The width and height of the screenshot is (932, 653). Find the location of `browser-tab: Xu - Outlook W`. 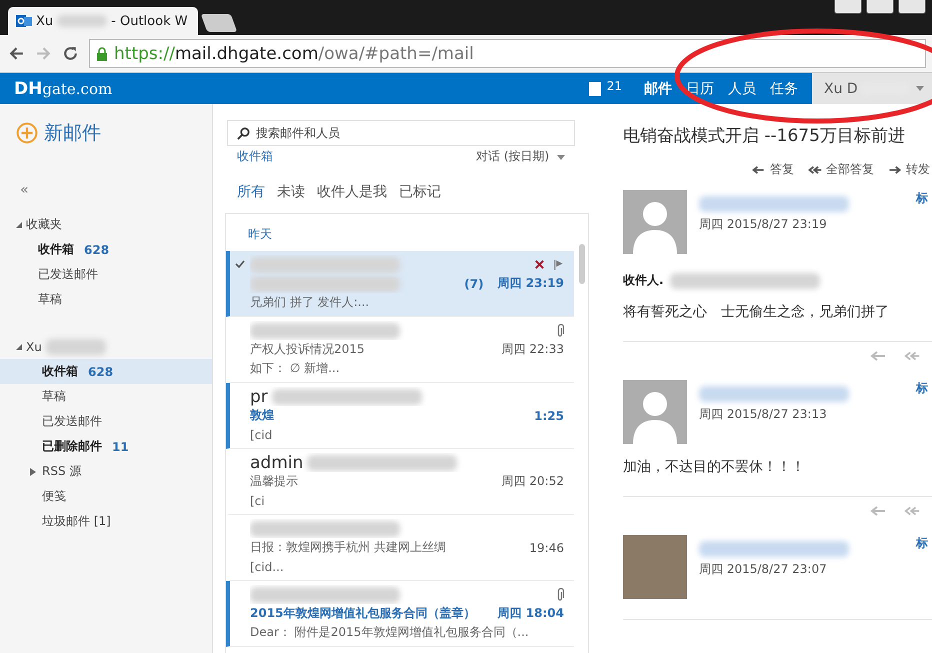

browser-tab: Xu - Outlook W is located at coordinates (103, 21).